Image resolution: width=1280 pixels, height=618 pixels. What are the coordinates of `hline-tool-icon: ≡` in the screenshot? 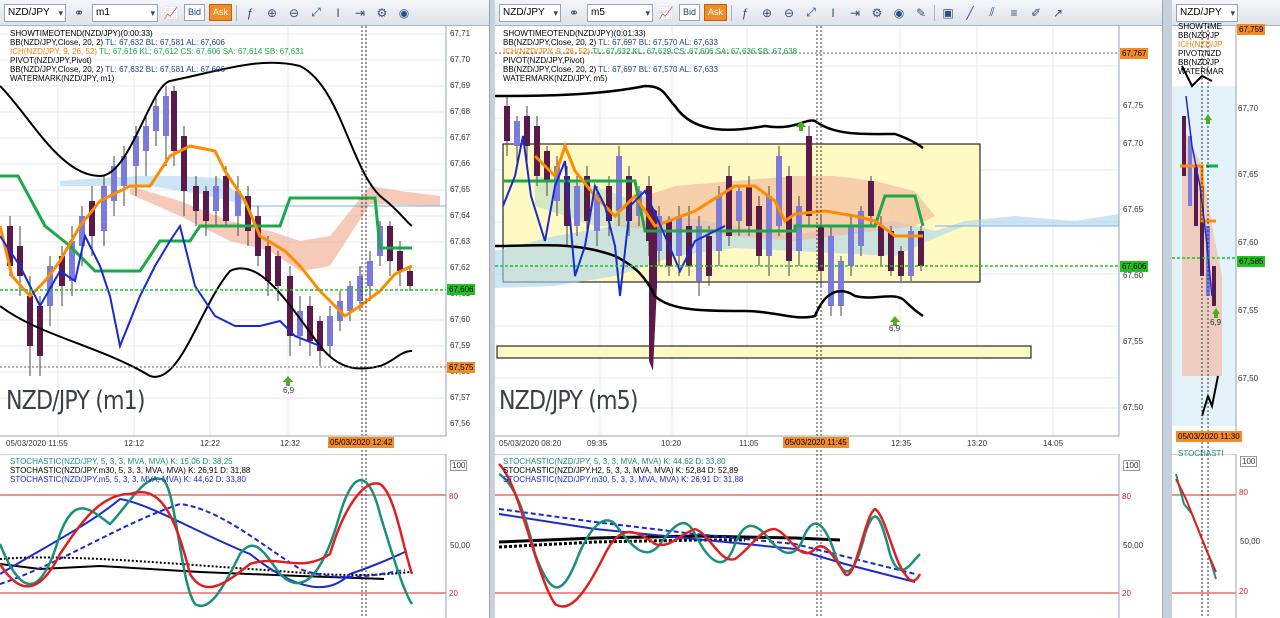 It's located at (1014, 13).